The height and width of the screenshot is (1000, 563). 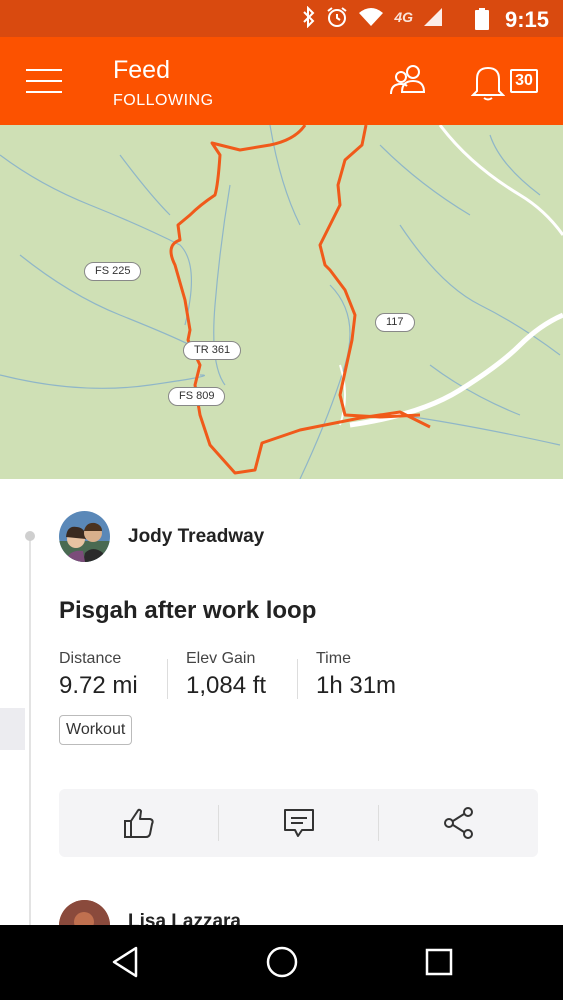 What do you see at coordinates (90, 658) in the screenshot?
I see `stat-label: Distance` at bounding box center [90, 658].